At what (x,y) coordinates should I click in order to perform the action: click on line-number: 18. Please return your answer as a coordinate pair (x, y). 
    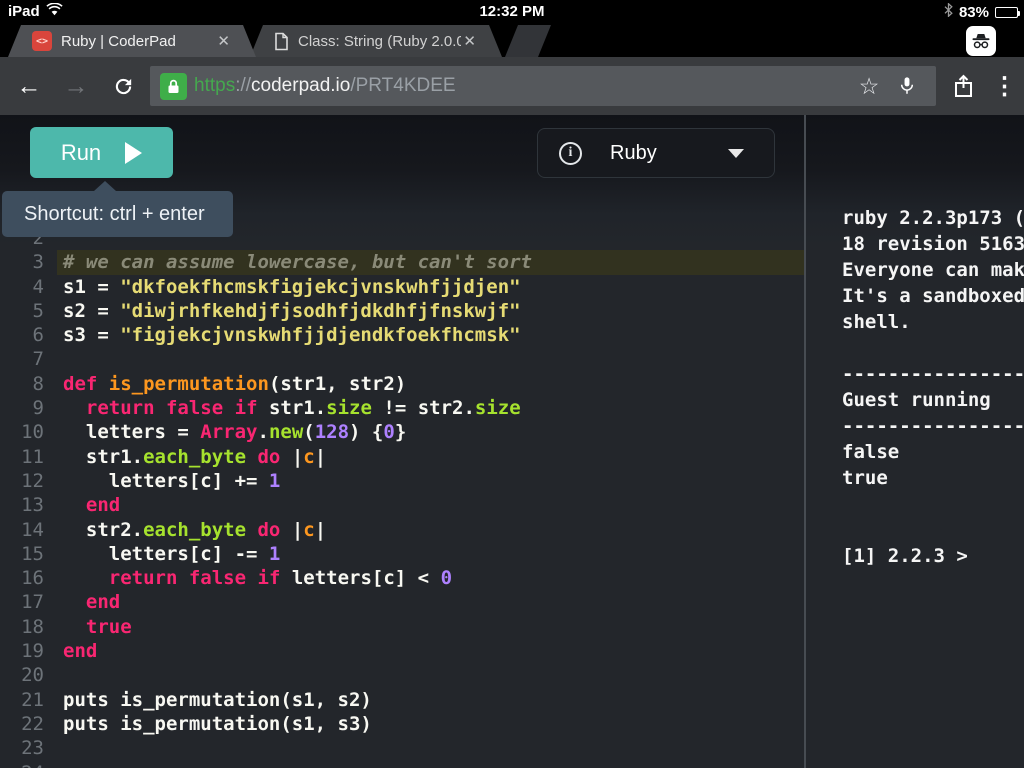
    Looking at the image, I should click on (32, 626).